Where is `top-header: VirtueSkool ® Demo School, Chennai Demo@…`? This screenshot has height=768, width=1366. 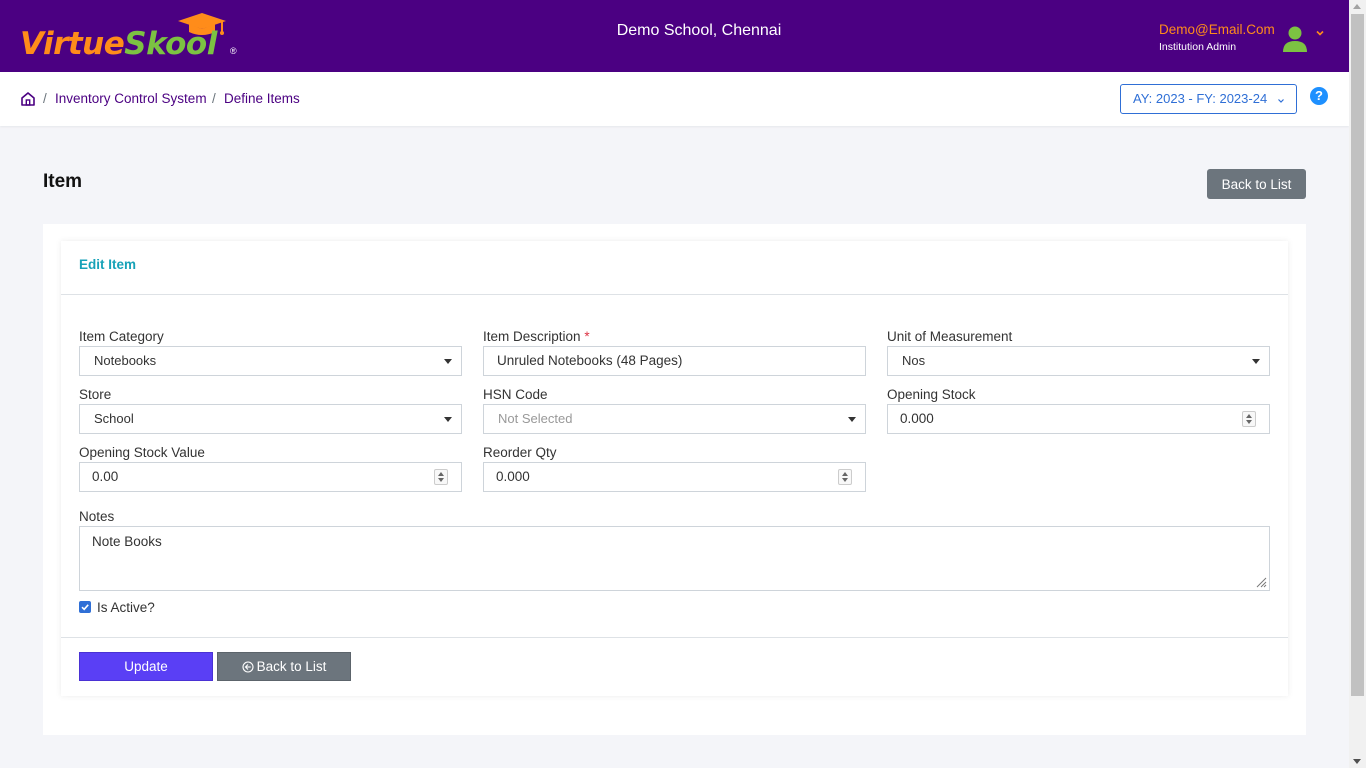
top-header: VirtueSkool ® Demo School, Chennai Demo@… is located at coordinates (674, 36).